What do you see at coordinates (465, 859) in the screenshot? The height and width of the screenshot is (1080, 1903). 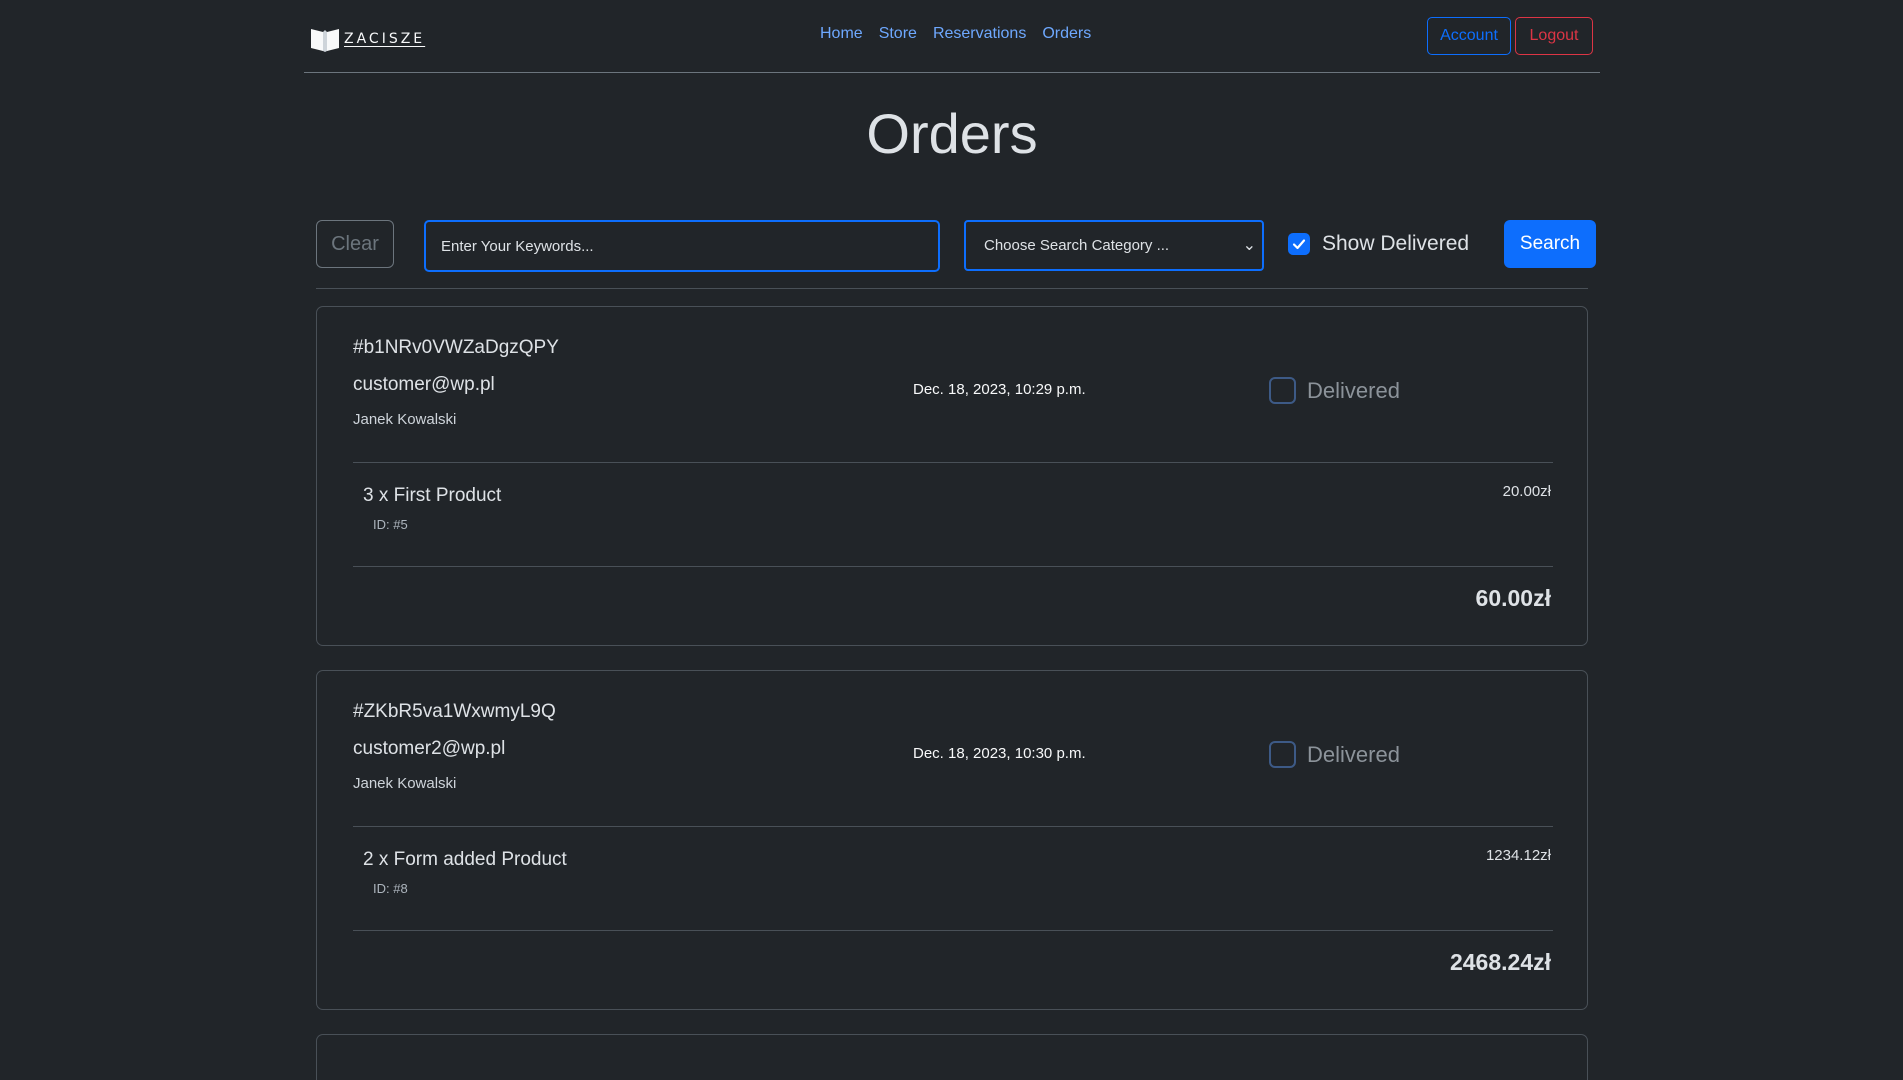 I see `order-item-title: 2 x Form added Product` at bounding box center [465, 859].